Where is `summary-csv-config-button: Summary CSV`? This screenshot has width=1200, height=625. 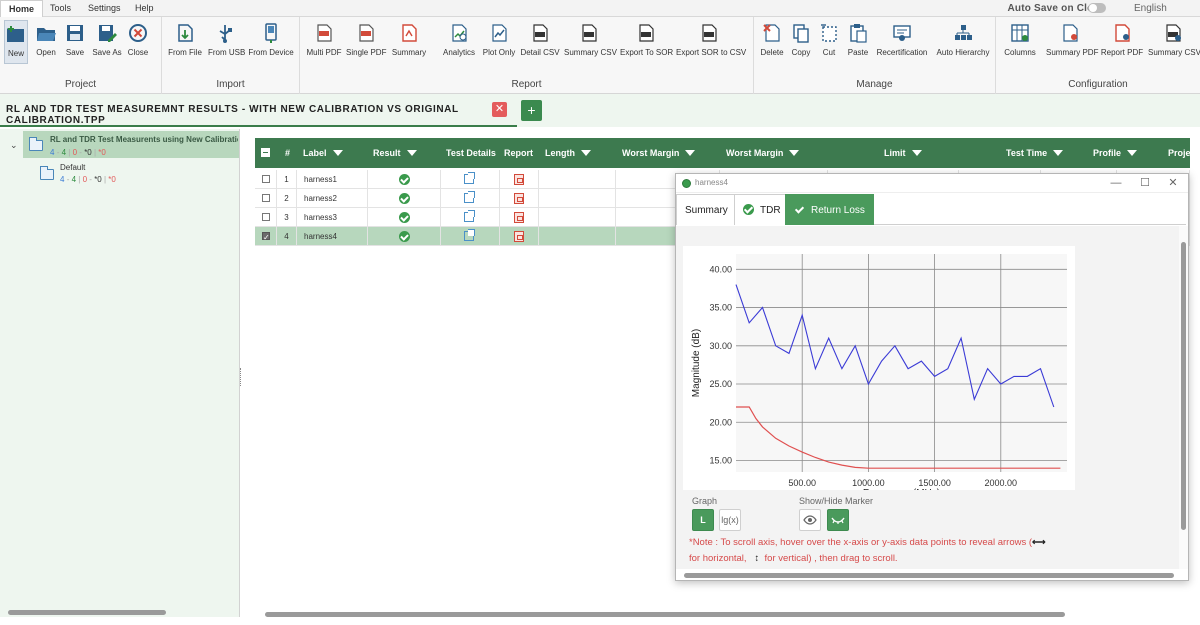 summary-csv-config-button: Summary CSV is located at coordinates (1174, 42).